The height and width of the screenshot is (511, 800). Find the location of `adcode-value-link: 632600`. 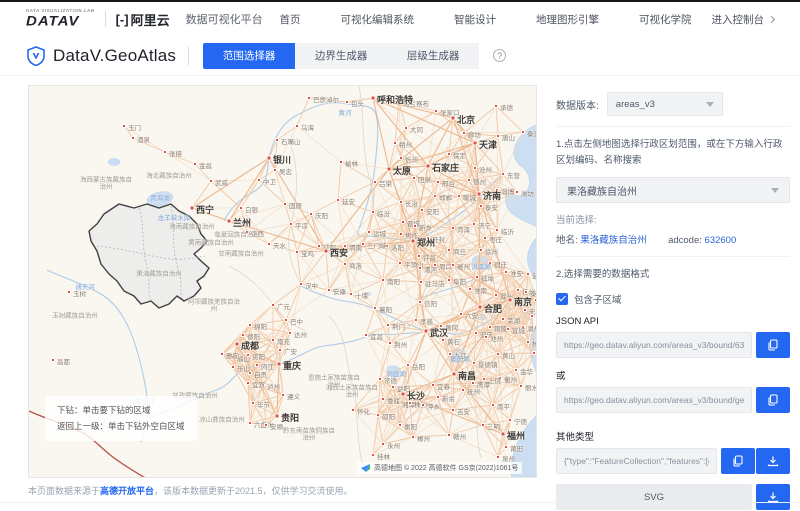

adcode-value-link: 632600 is located at coordinates (721, 240).